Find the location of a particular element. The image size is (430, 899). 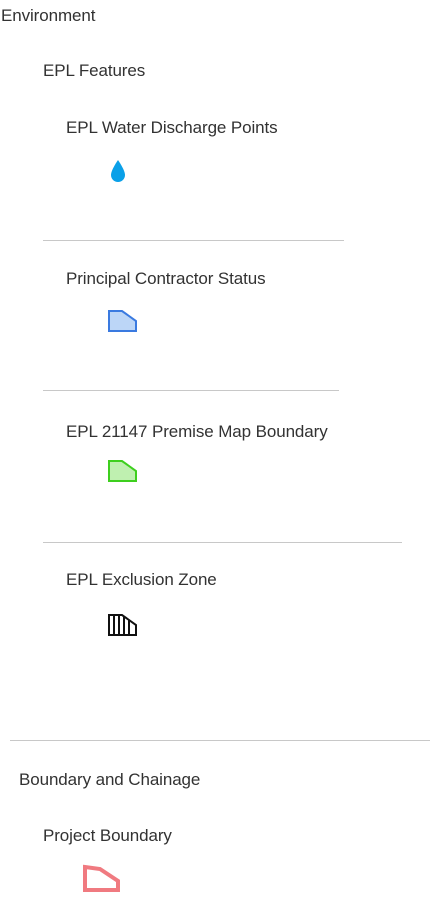

layer-label-principal-contractor-status: Principal Contractor Status is located at coordinates (166, 278).